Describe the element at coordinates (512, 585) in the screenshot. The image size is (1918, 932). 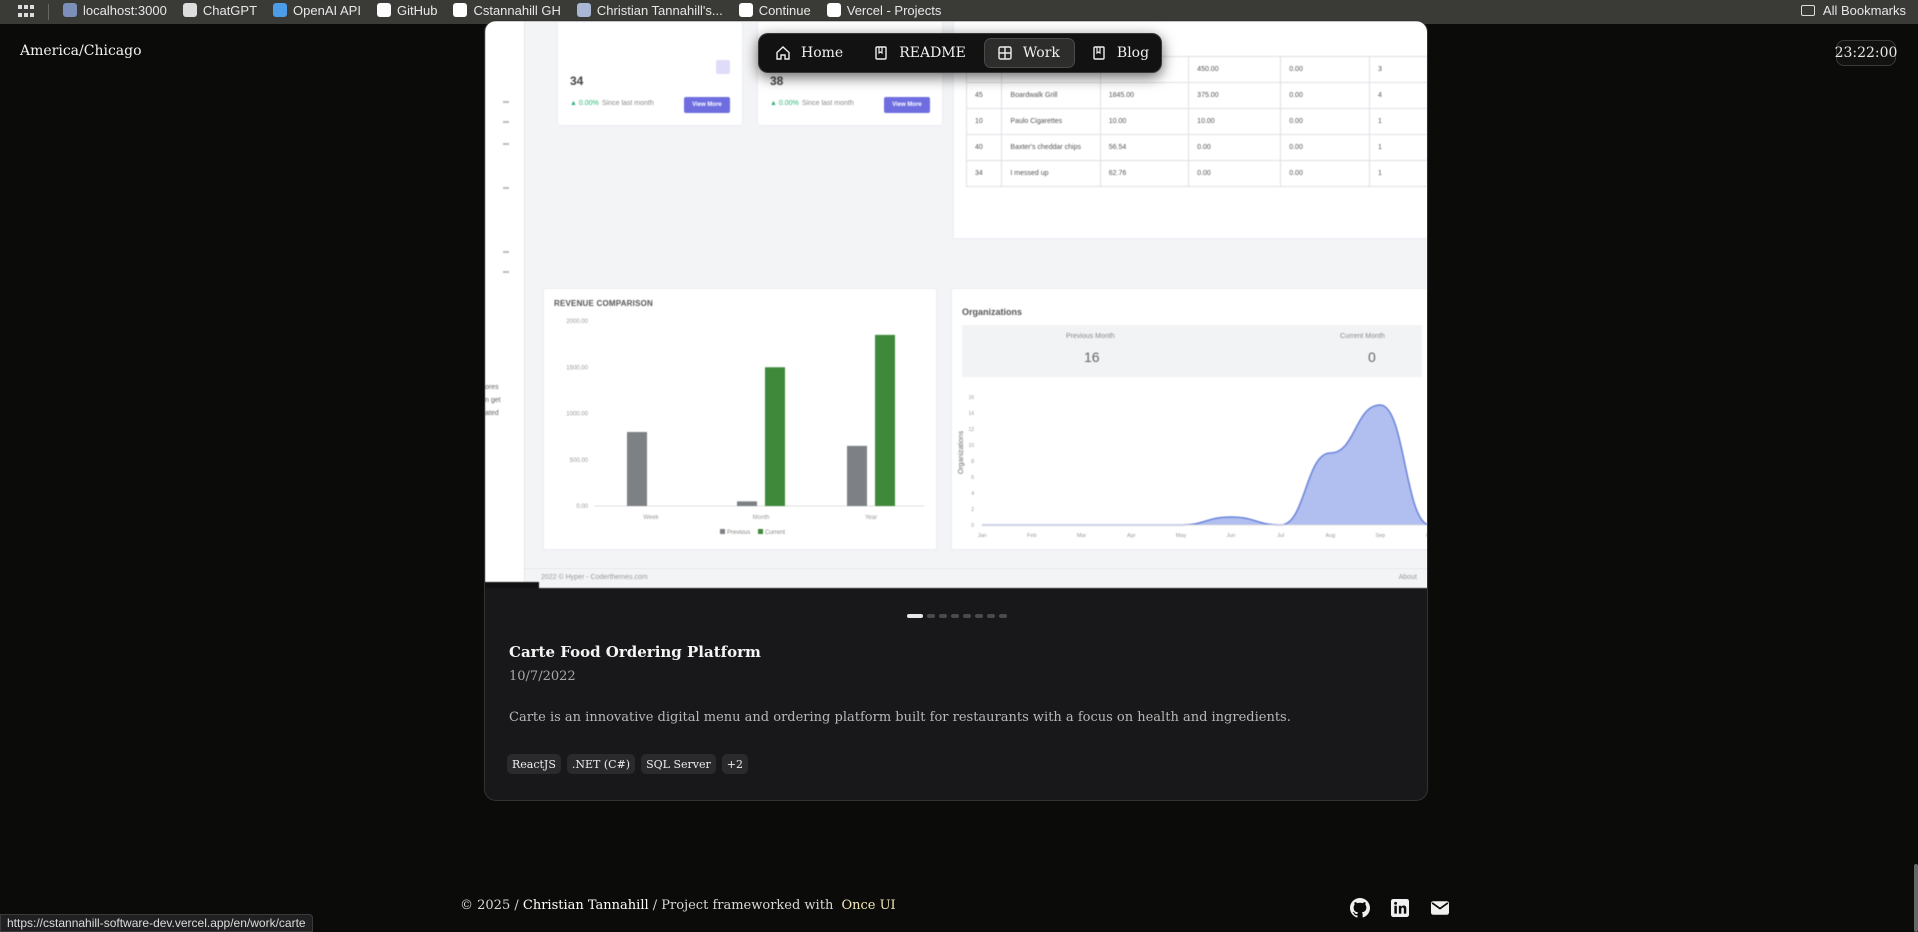
I see `screenshot-edge` at that location.